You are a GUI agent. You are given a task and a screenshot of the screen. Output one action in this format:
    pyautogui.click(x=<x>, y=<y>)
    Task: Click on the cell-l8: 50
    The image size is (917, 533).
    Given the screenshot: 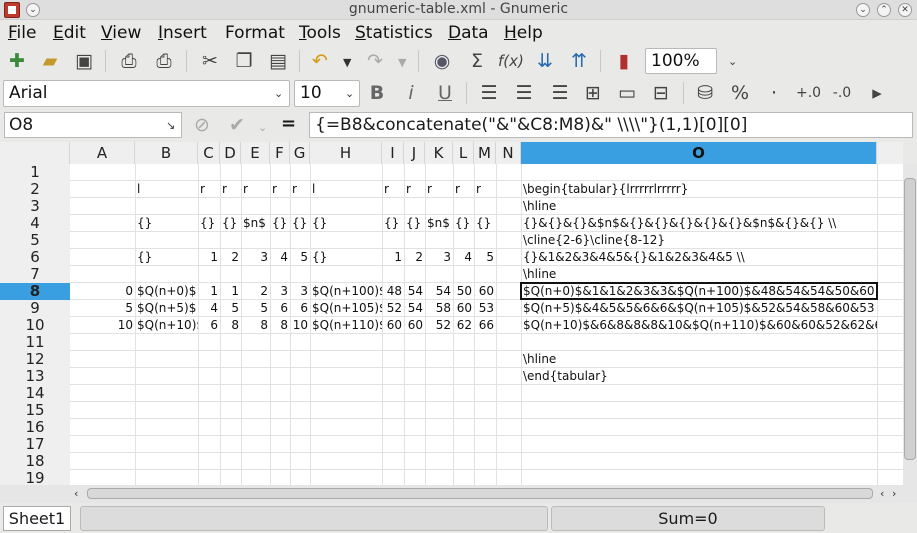 What is the action you would take?
    pyautogui.click(x=463, y=291)
    